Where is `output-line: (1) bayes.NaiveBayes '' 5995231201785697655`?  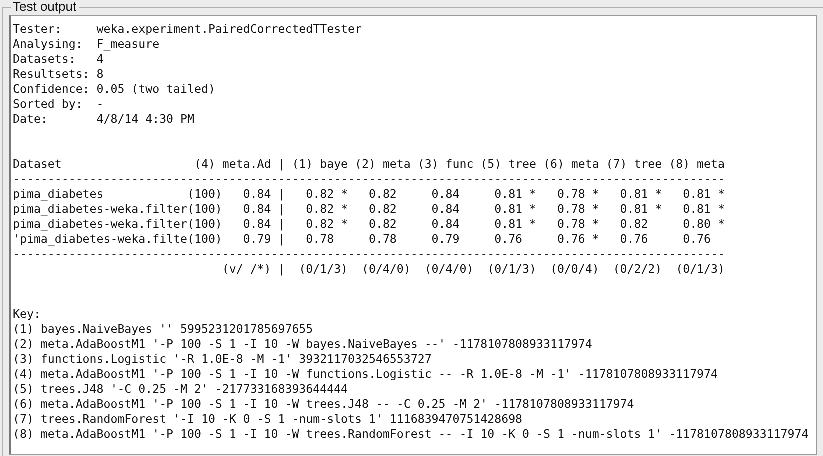
output-line: (1) bayes.NaiveBayes '' 5995231201785697655 is located at coordinates (163, 329).